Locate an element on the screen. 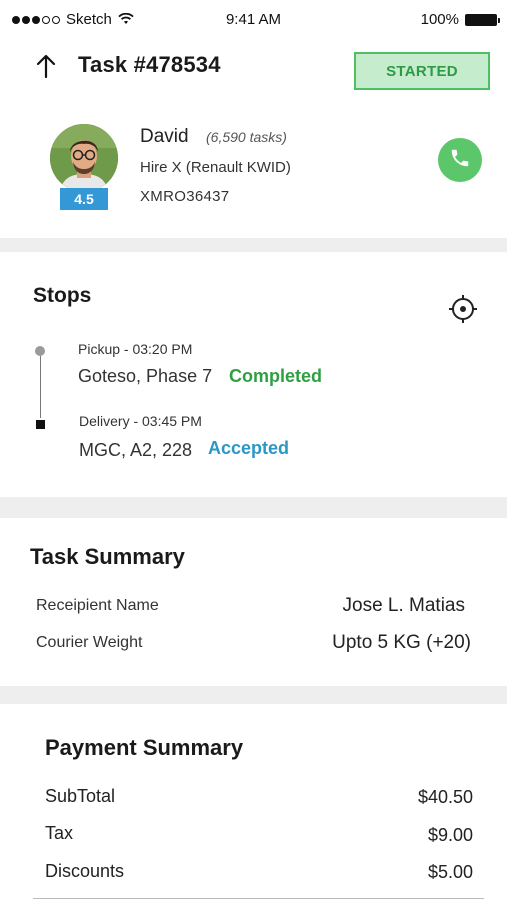 Image resolution: width=507 pixels, height=900 pixels. pickup-marker is located at coordinates (40, 351).